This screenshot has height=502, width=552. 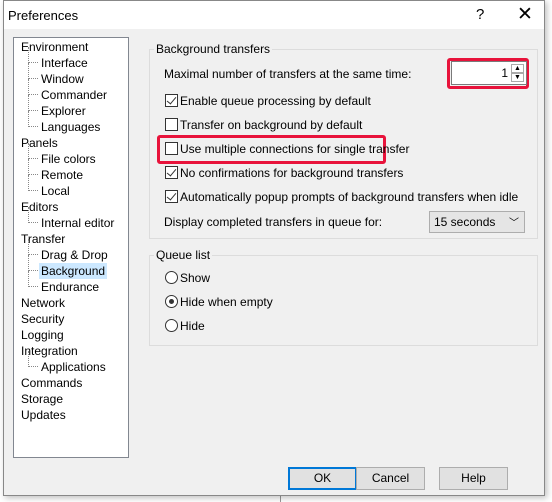 What do you see at coordinates (73, 367) in the screenshot?
I see `tree-item: Applications` at bounding box center [73, 367].